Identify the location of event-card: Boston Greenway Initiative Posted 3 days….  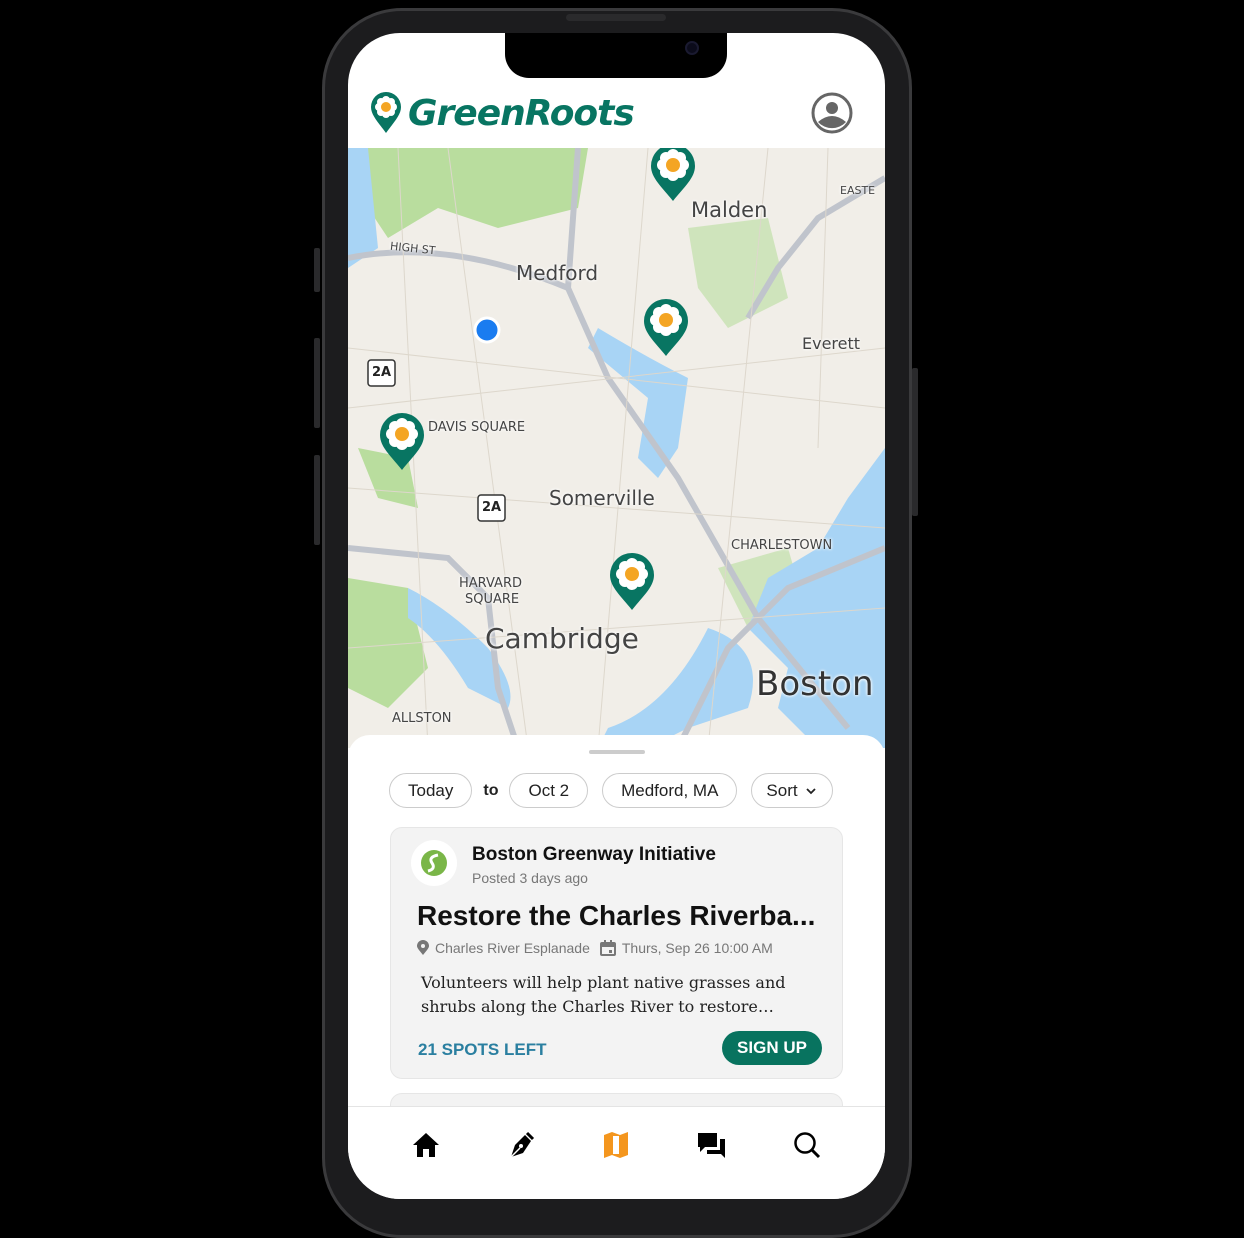
(616, 953).